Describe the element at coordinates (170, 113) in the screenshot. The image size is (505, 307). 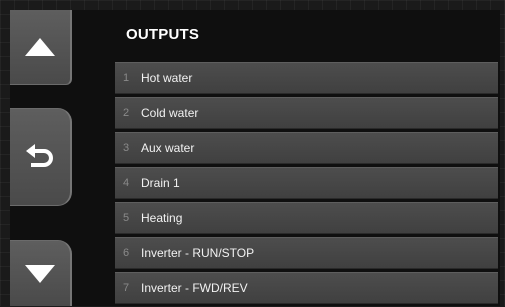
I see `output-label: Cold water` at that location.